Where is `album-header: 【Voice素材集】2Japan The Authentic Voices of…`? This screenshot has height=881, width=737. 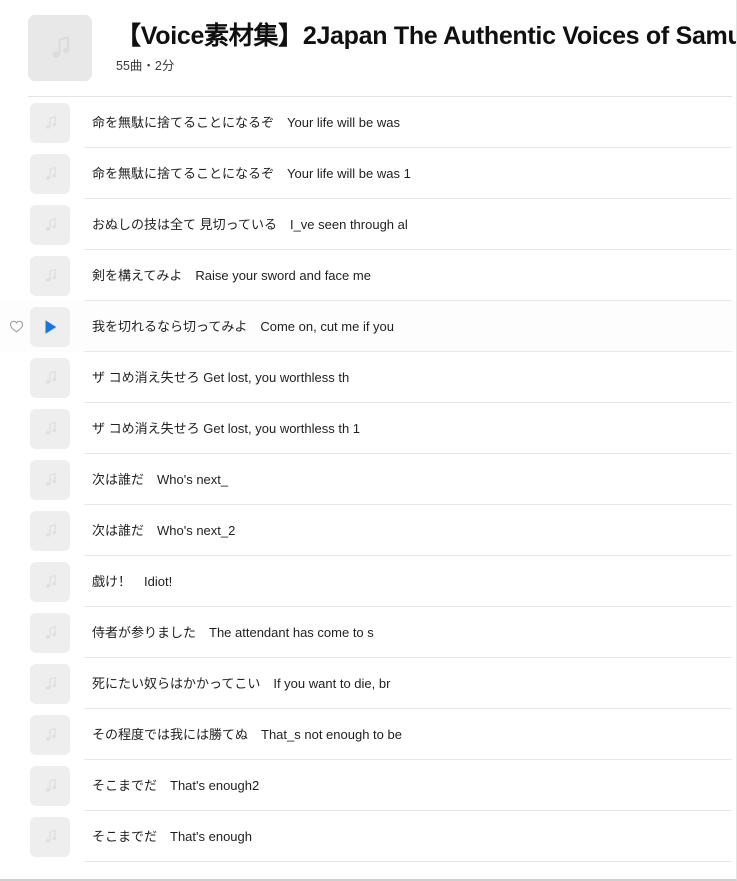 album-header: 【Voice素材集】2Japan The Authentic Voices of… is located at coordinates (368, 48).